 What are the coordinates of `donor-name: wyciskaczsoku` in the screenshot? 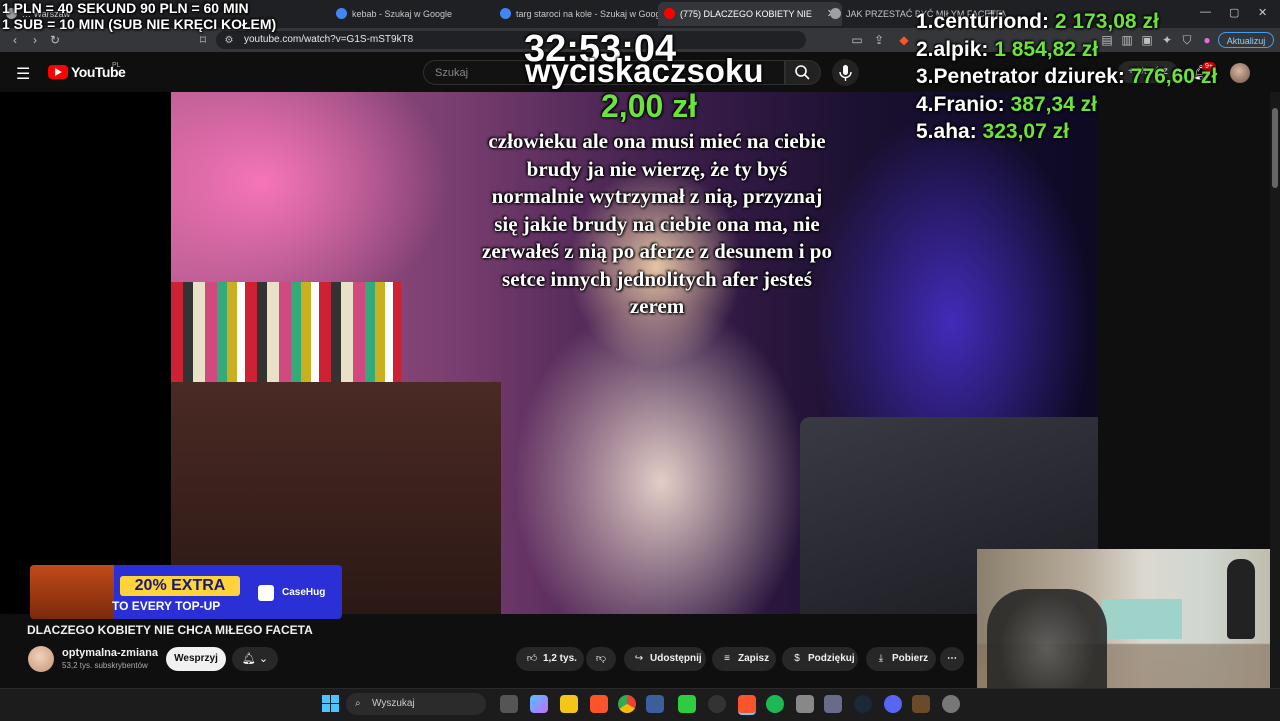 It's located at (644, 70).